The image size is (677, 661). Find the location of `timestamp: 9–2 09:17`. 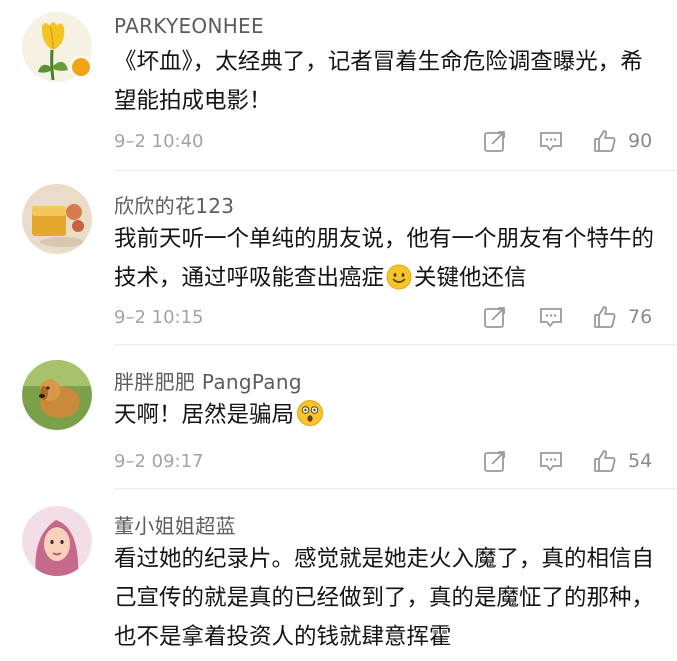

timestamp: 9–2 09:17 is located at coordinates (159, 461).